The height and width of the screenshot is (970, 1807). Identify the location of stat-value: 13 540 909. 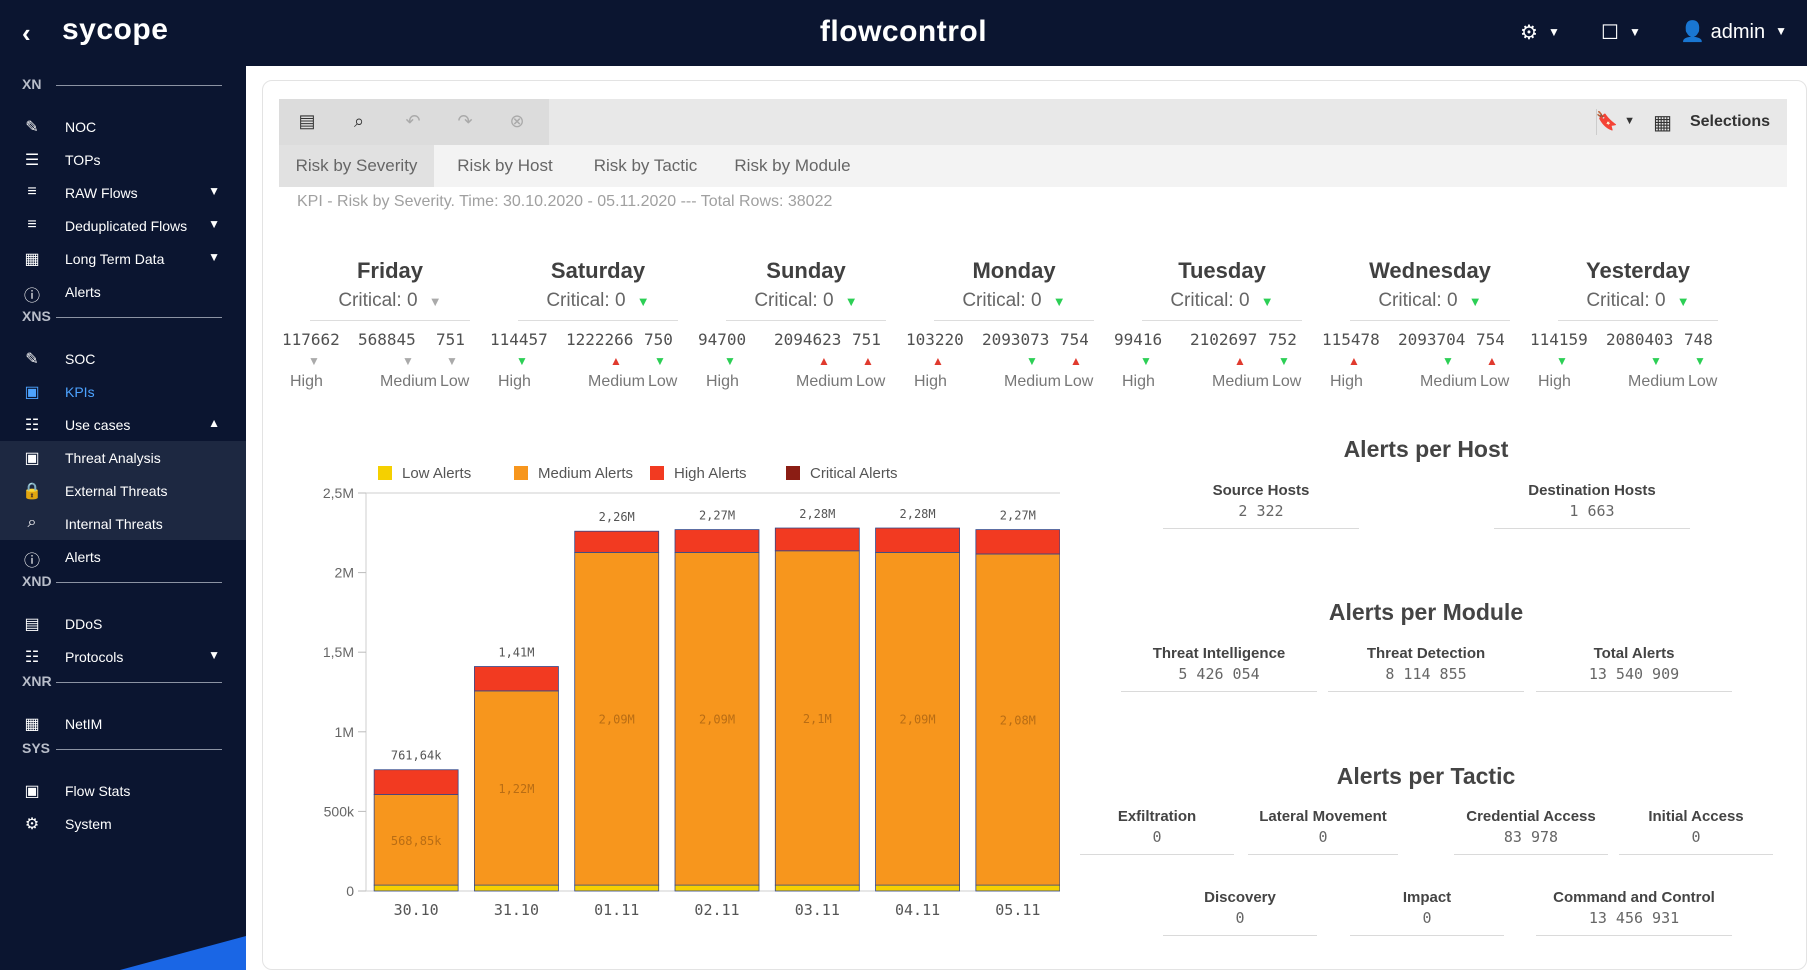
(1634, 674).